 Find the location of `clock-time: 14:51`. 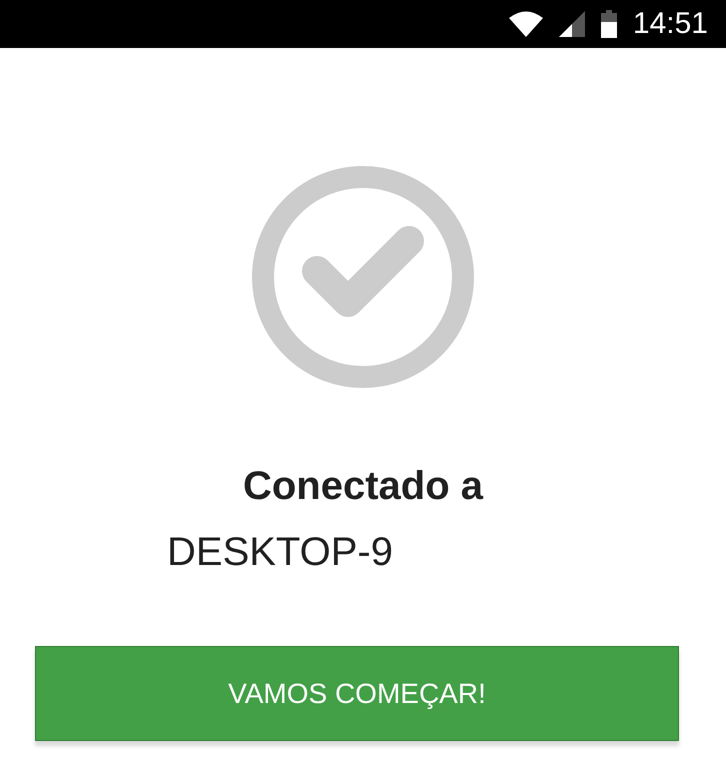

clock-time: 14:51 is located at coordinates (670, 24).